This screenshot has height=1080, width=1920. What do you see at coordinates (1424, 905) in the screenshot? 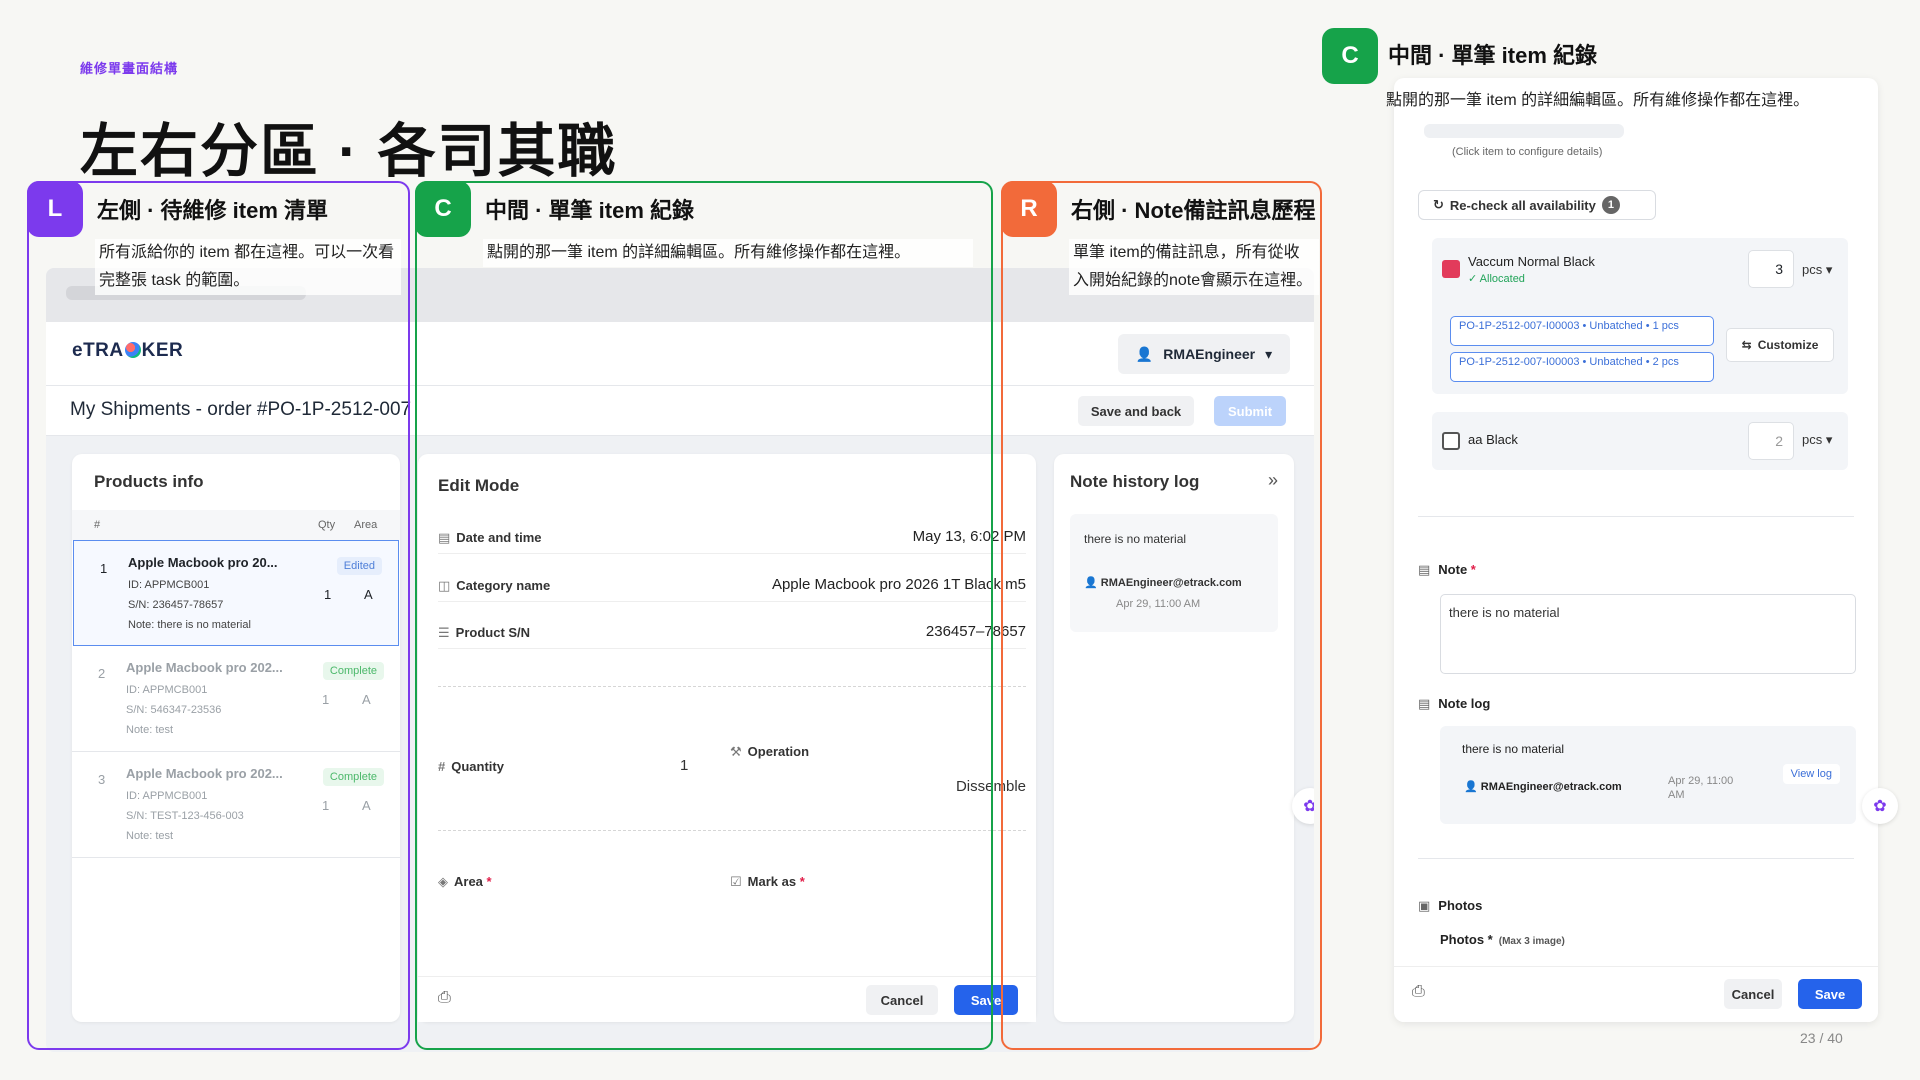
I see `image-icon: ▣` at bounding box center [1424, 905].